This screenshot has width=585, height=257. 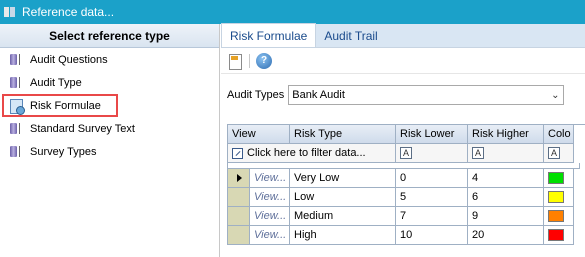 I want to click on audit-types-value: Bank Audit, so click(x=318, y=95).